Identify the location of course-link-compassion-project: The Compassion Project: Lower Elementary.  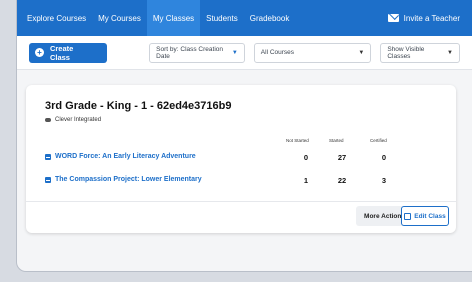
(123, 179).